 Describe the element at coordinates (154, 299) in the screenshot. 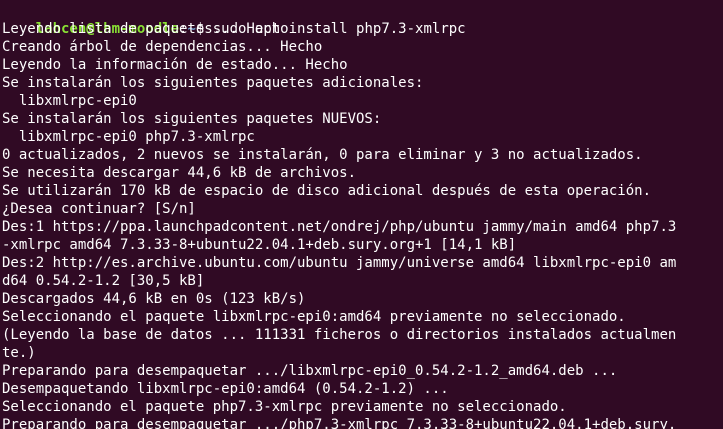

I see `output-line: Descargados 44,6 kB en 0s (123 kB/s)` at that location.